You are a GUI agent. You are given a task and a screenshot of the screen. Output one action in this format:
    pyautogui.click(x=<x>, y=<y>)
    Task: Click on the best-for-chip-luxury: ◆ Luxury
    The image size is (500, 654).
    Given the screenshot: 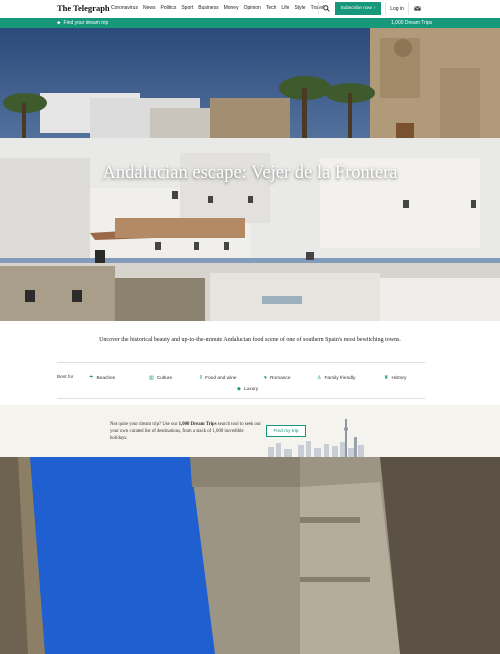 What is the action you would take?
    pyautogui.click(x=247, y=389)
    